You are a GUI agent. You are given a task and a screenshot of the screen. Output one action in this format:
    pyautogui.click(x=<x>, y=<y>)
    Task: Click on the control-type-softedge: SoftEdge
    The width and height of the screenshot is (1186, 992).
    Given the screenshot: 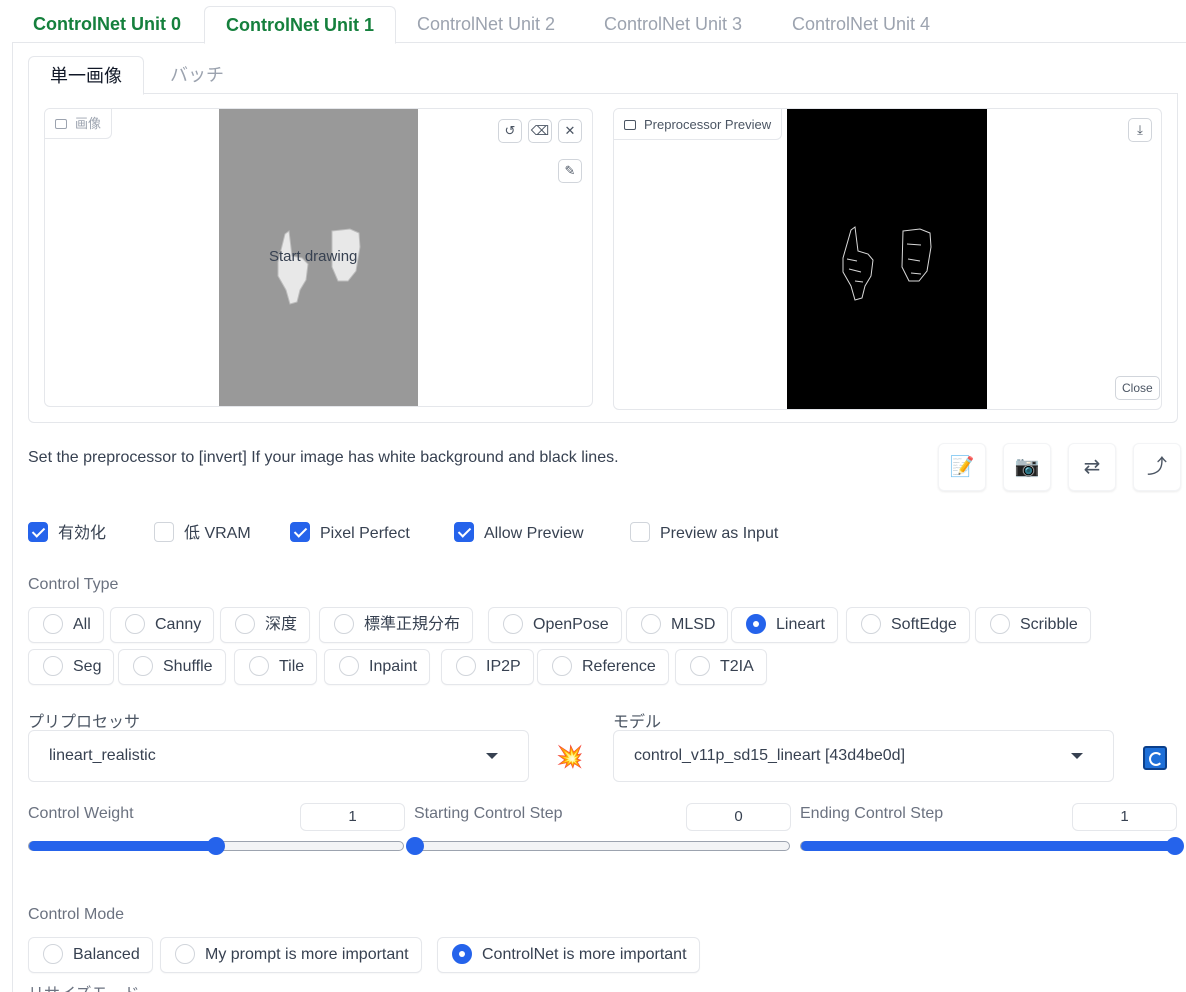 What is the action you would take?
    pyautogui.click(x=908, y=625)
    